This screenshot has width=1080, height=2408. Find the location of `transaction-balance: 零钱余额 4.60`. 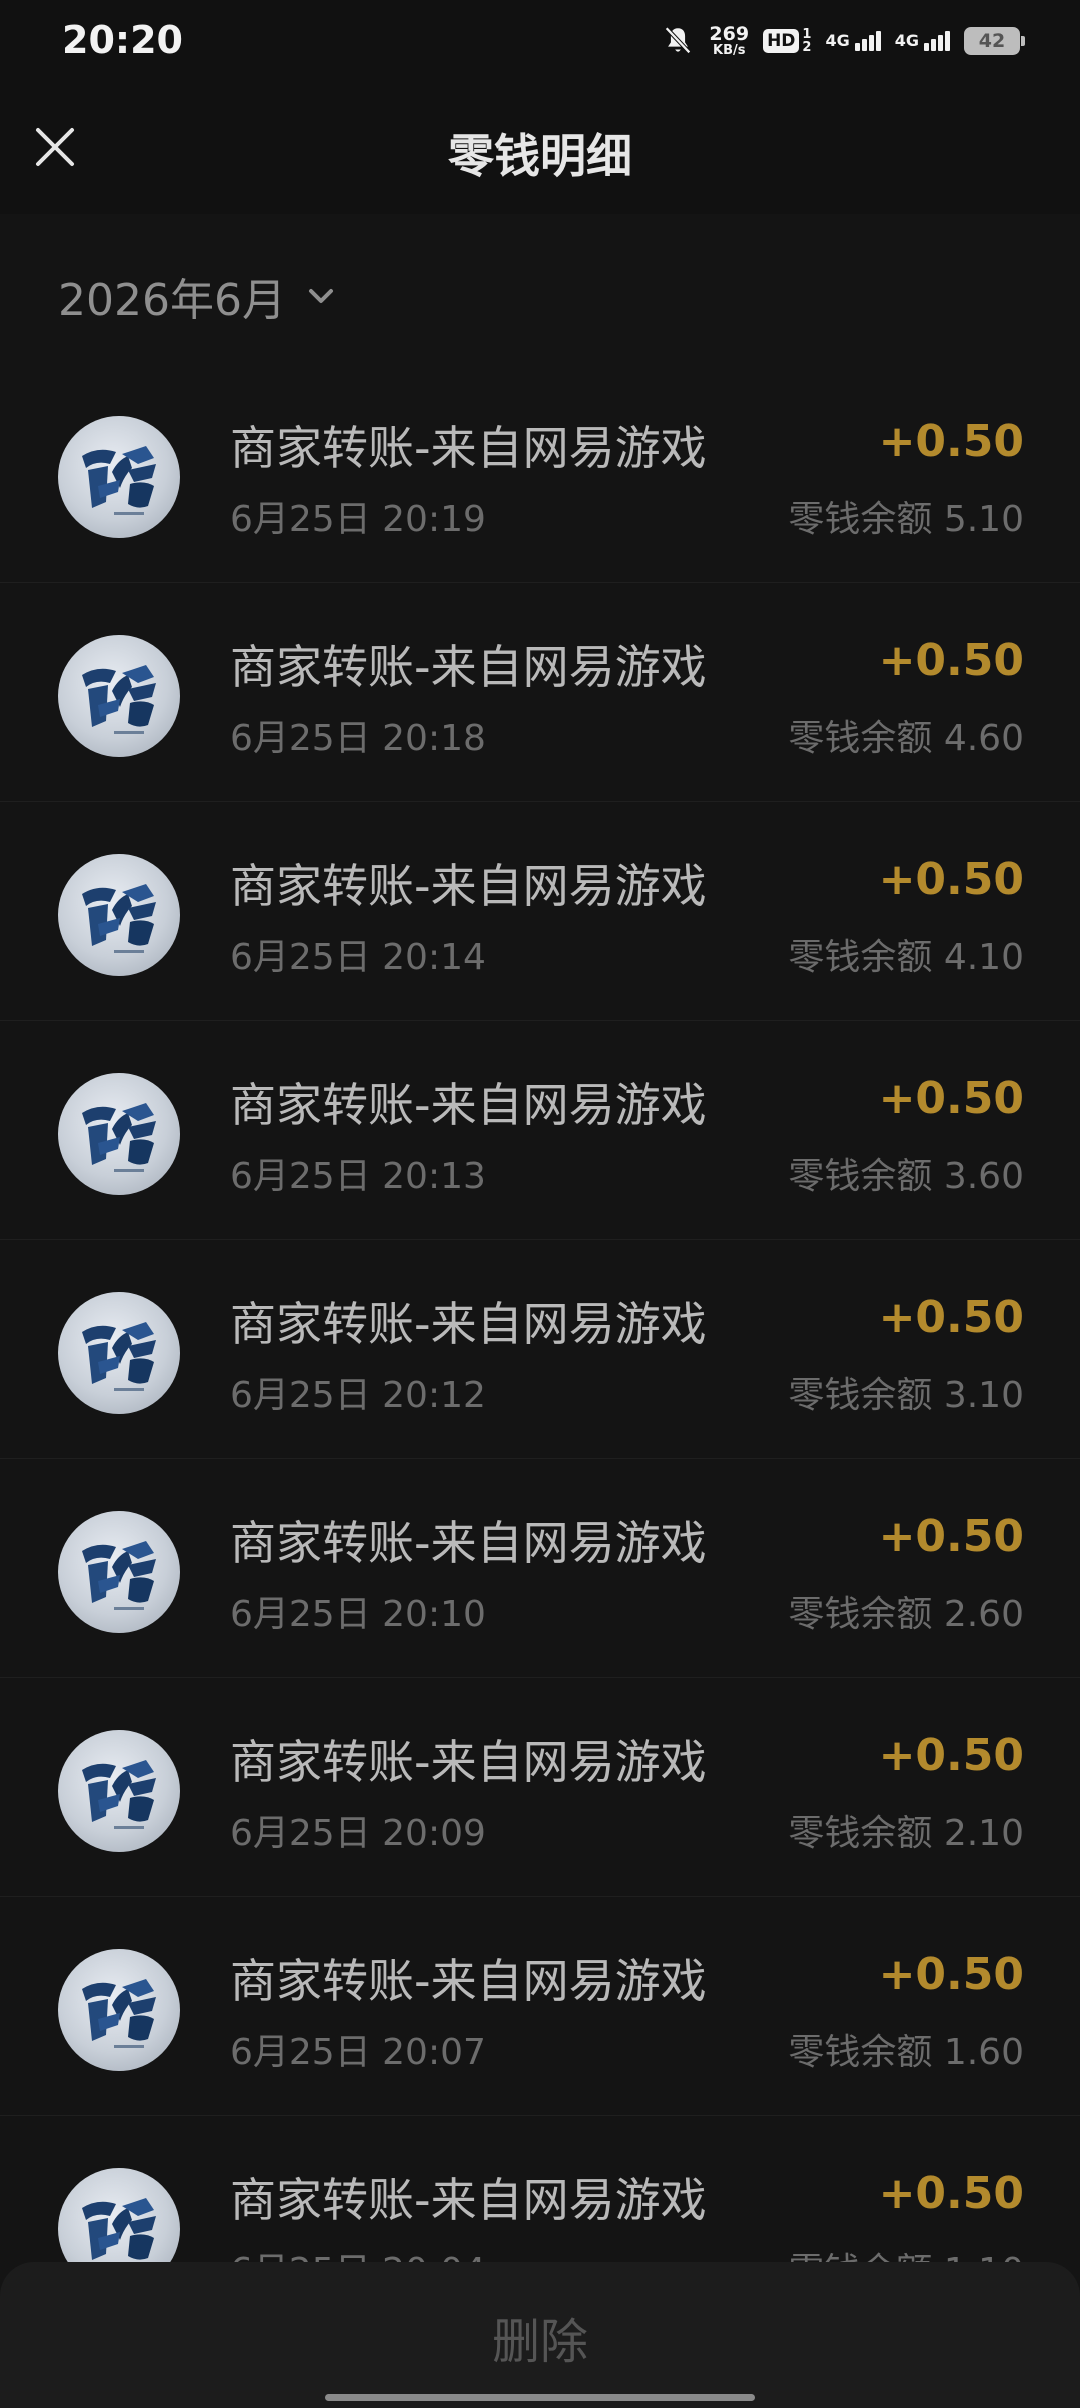

transaction-balance: 零钱余额 4.60 is located at coordinates (906, 738).